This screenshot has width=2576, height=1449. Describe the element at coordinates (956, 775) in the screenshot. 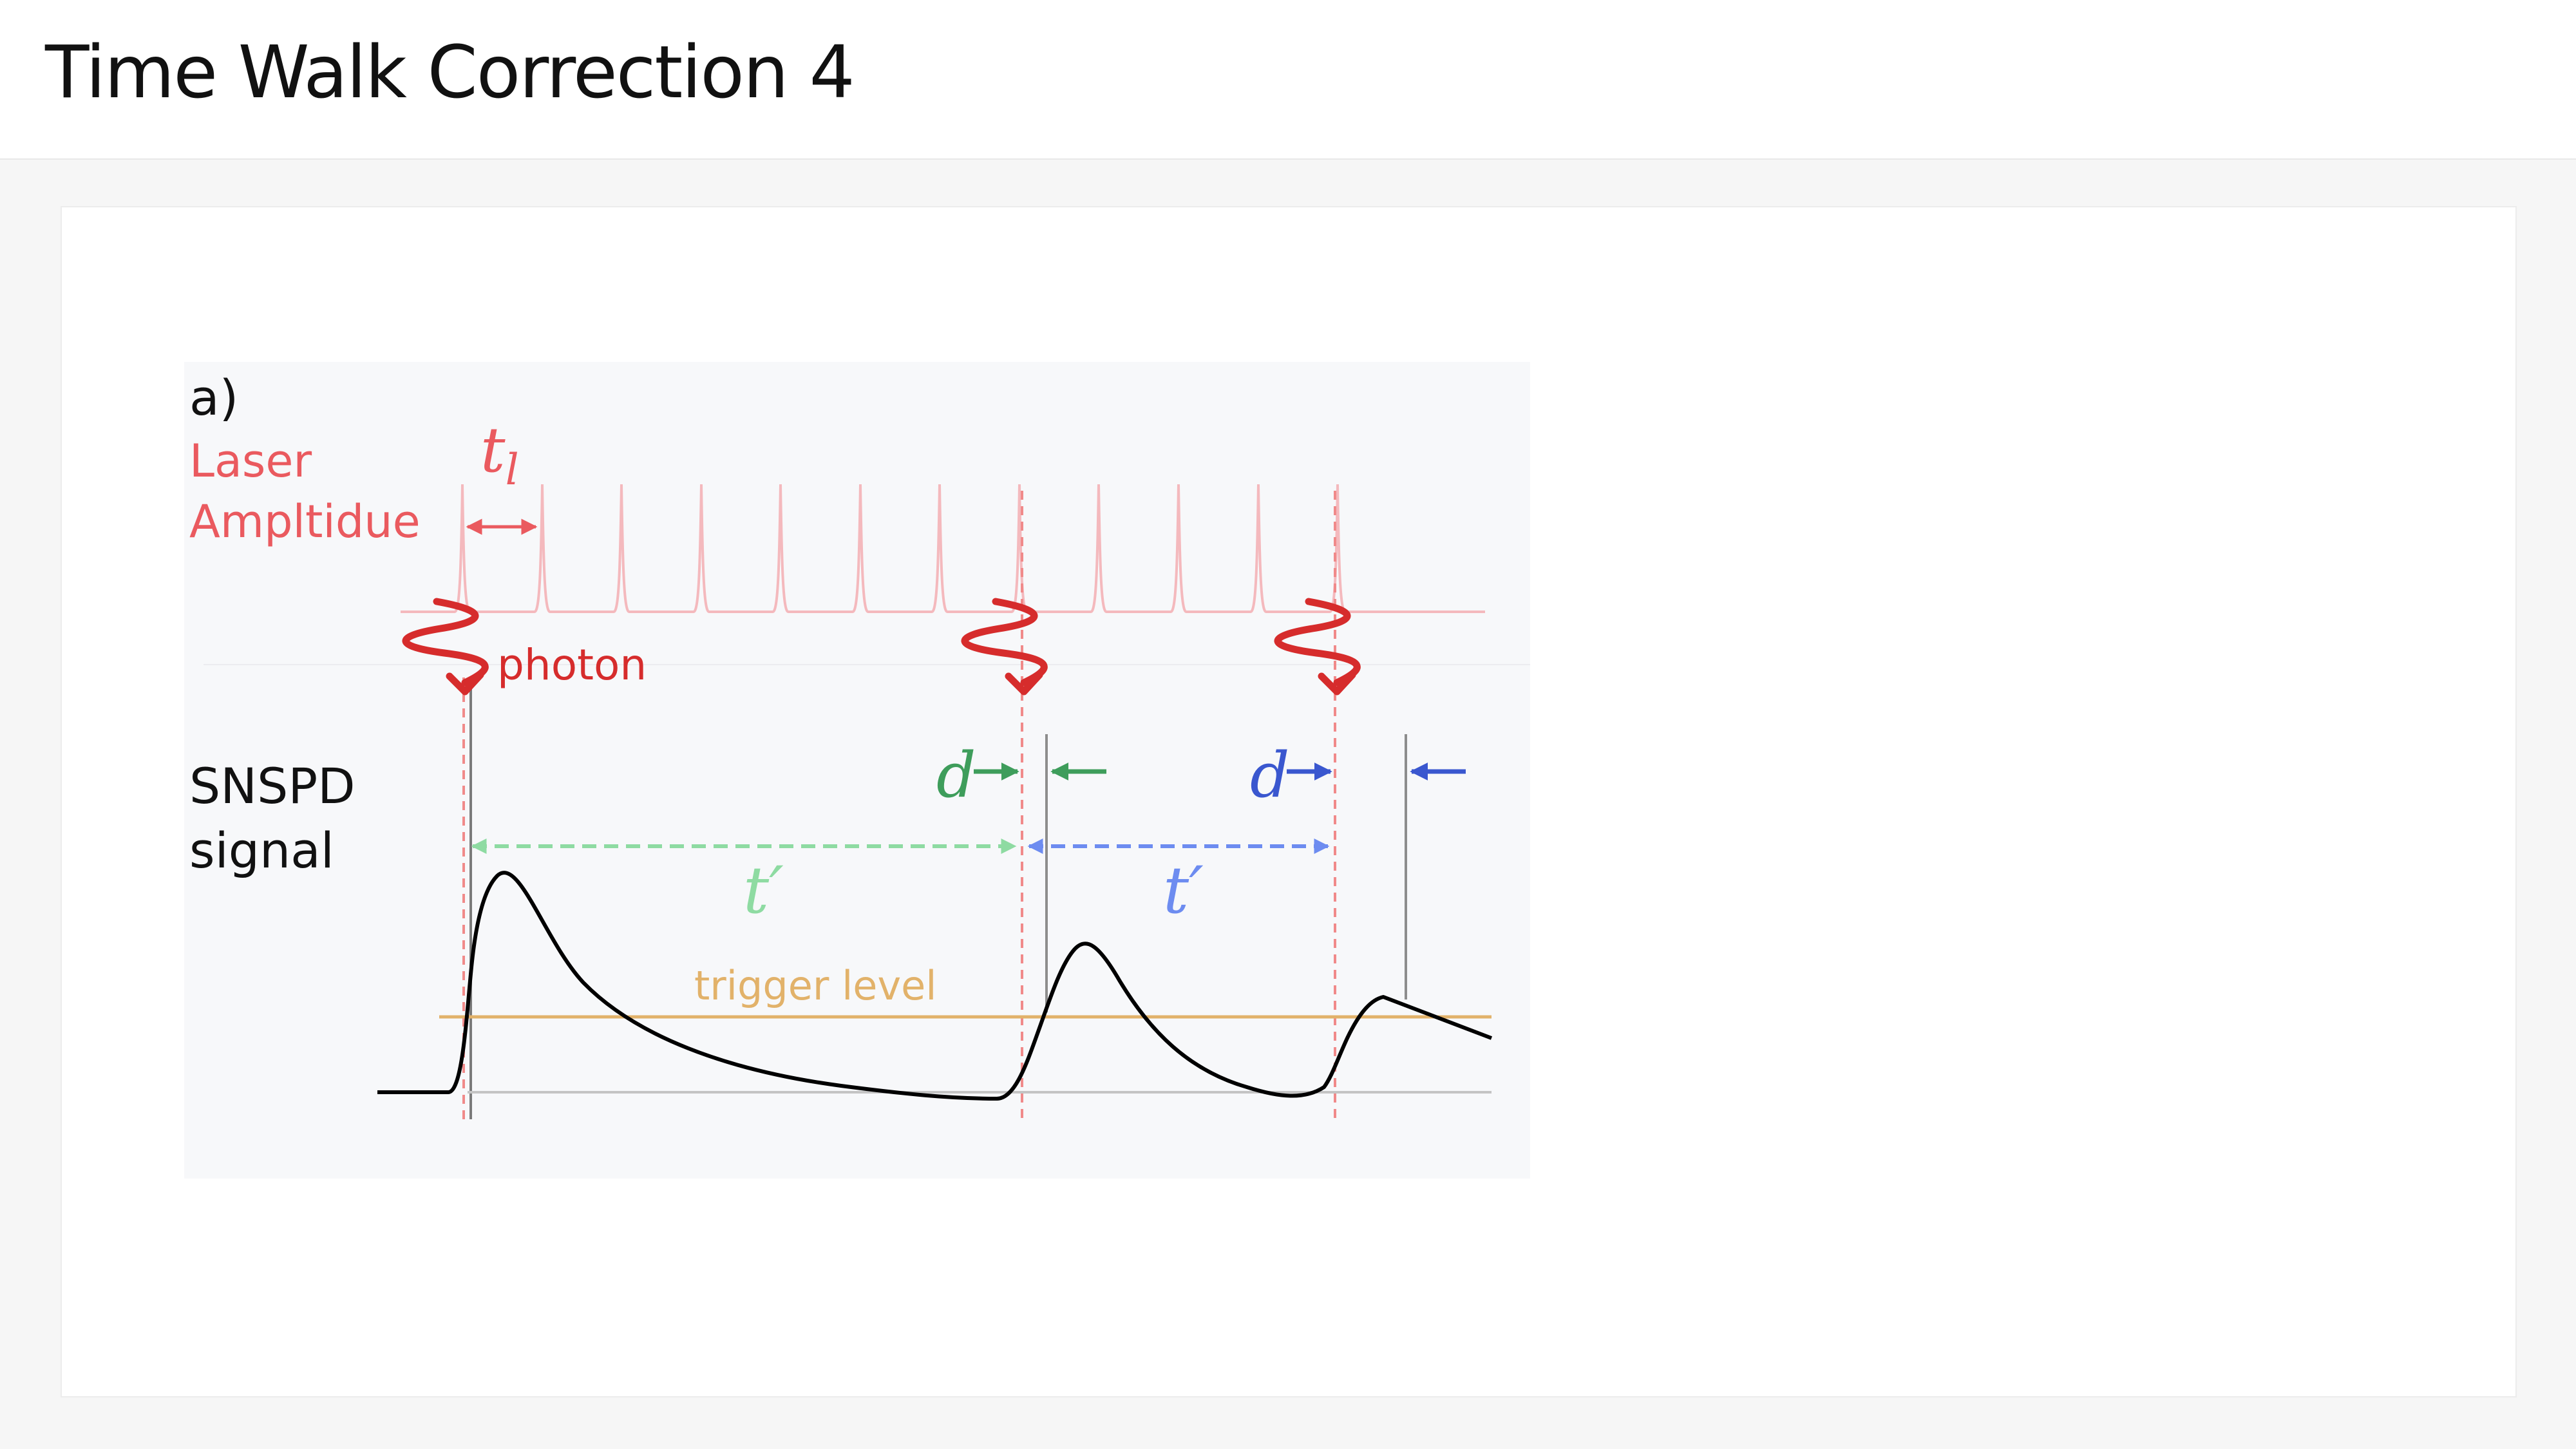

I see `delay-label-1: d` at that location.